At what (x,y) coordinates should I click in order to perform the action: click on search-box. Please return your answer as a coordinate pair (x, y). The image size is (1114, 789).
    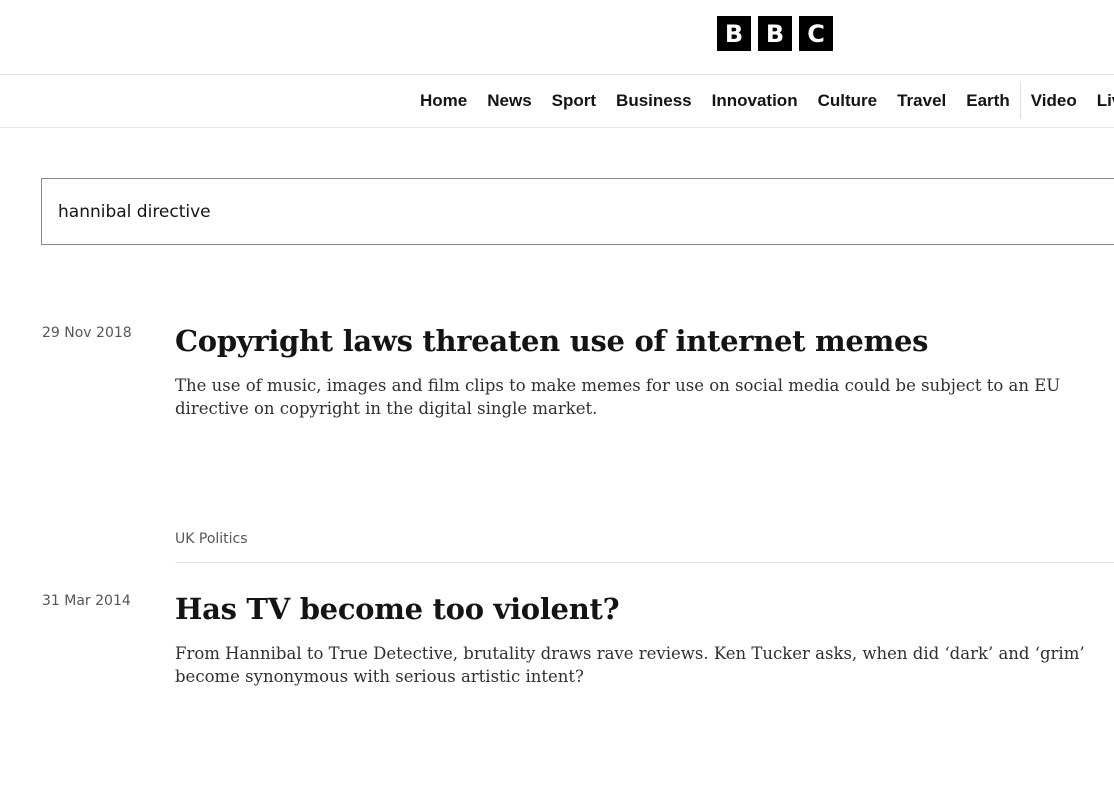
    Looking at the image, I should click on (577, 211).